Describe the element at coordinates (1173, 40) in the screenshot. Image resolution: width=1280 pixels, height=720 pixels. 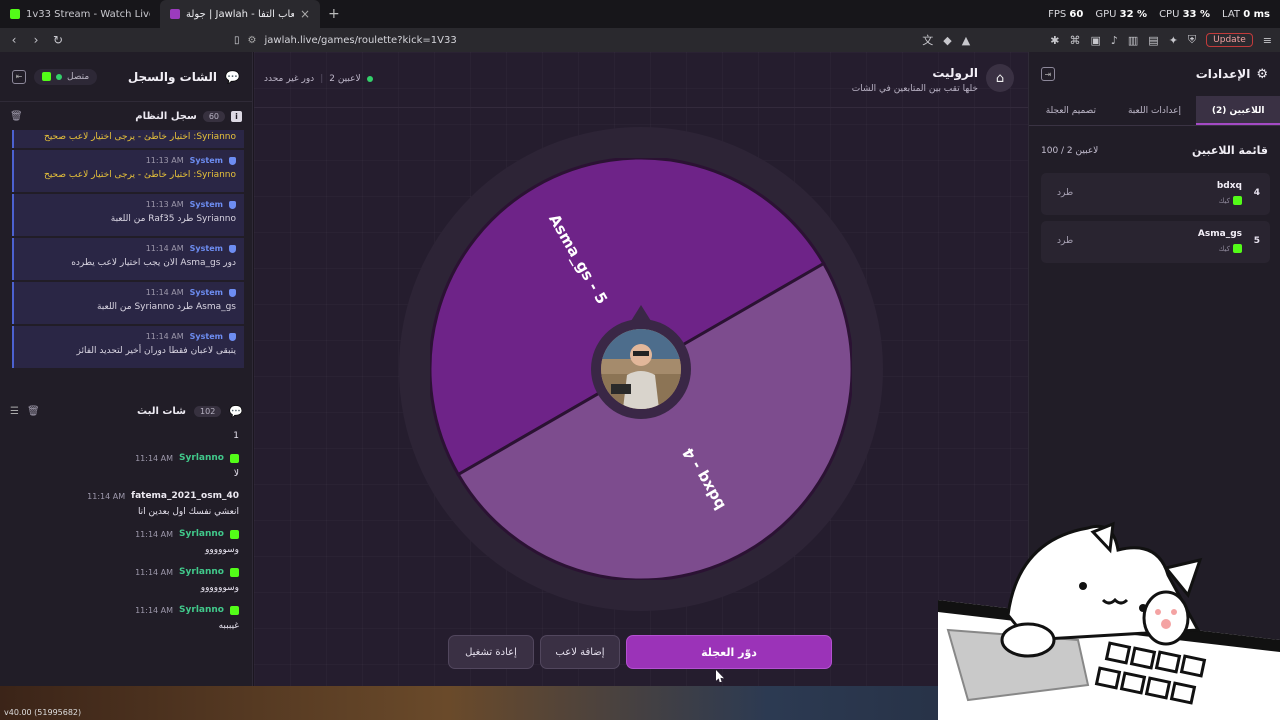
I see `leo-icon: ✦` at that location.